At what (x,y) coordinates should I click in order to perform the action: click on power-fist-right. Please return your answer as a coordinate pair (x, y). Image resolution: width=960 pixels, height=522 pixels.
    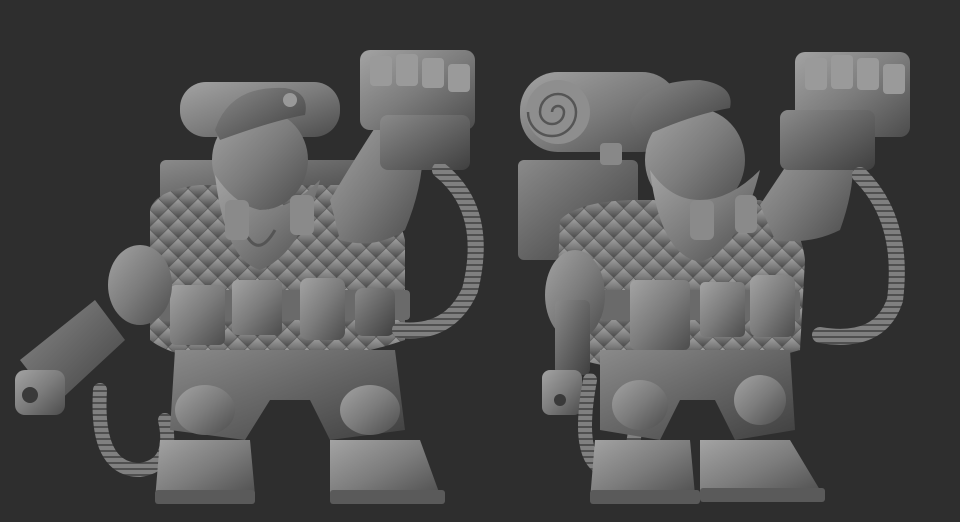
    Looking at the image, I should click on (845, 111).